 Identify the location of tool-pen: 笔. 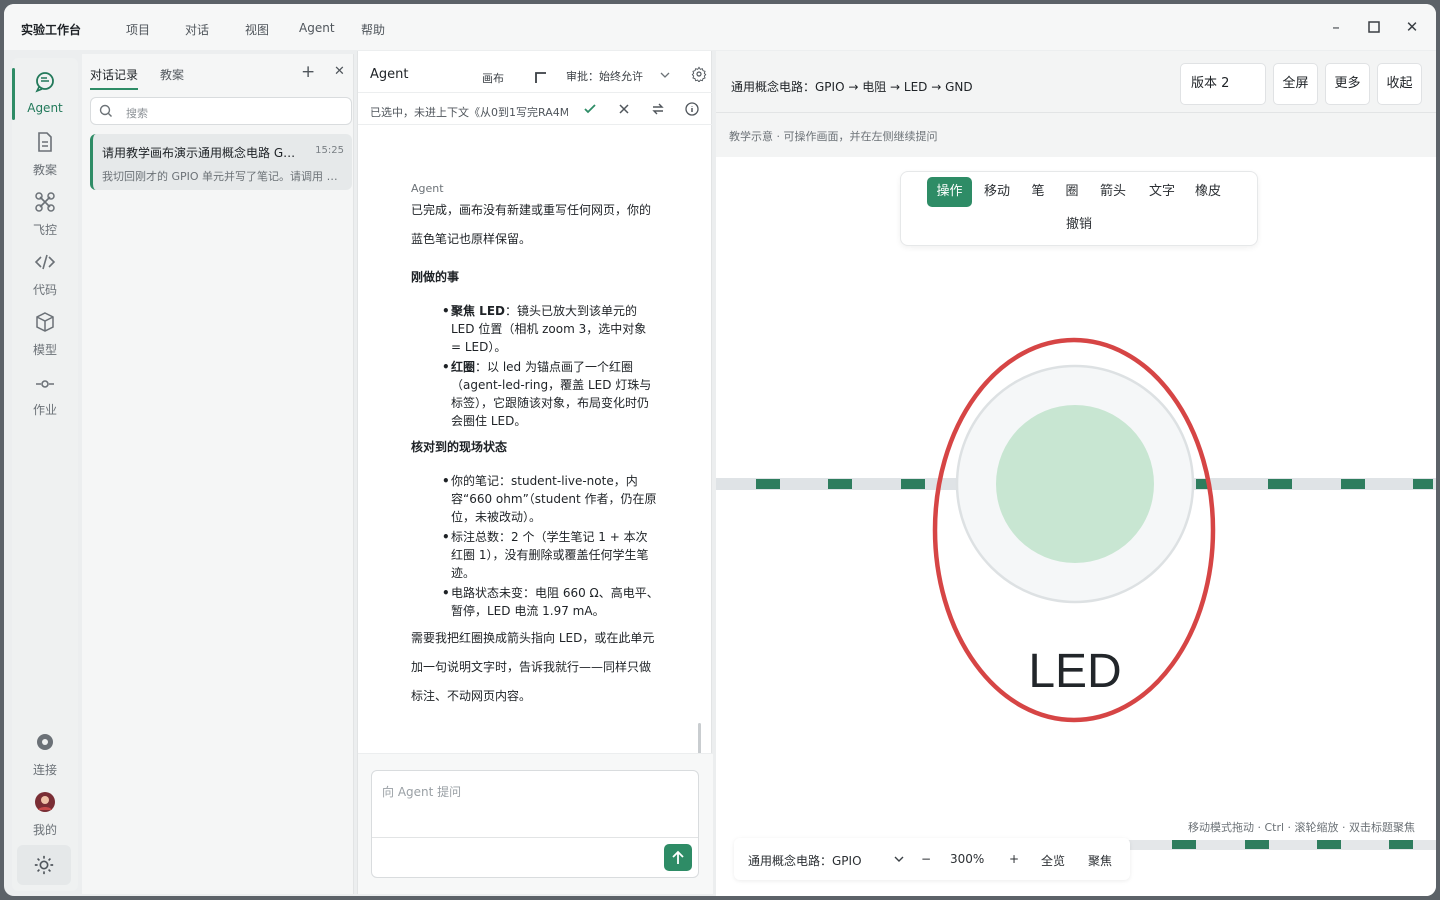
(1038, 192).